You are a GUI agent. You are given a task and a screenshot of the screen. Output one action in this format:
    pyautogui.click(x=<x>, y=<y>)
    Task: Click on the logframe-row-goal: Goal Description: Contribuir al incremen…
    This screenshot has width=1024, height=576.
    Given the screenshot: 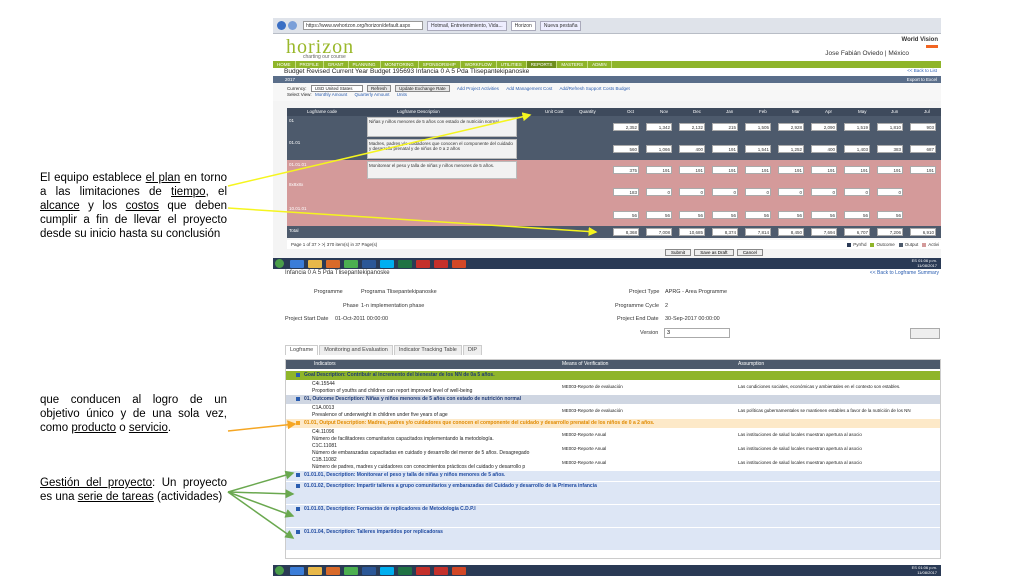 What is the action you would take?
    pyautogui.click(x=613, y=375)
    